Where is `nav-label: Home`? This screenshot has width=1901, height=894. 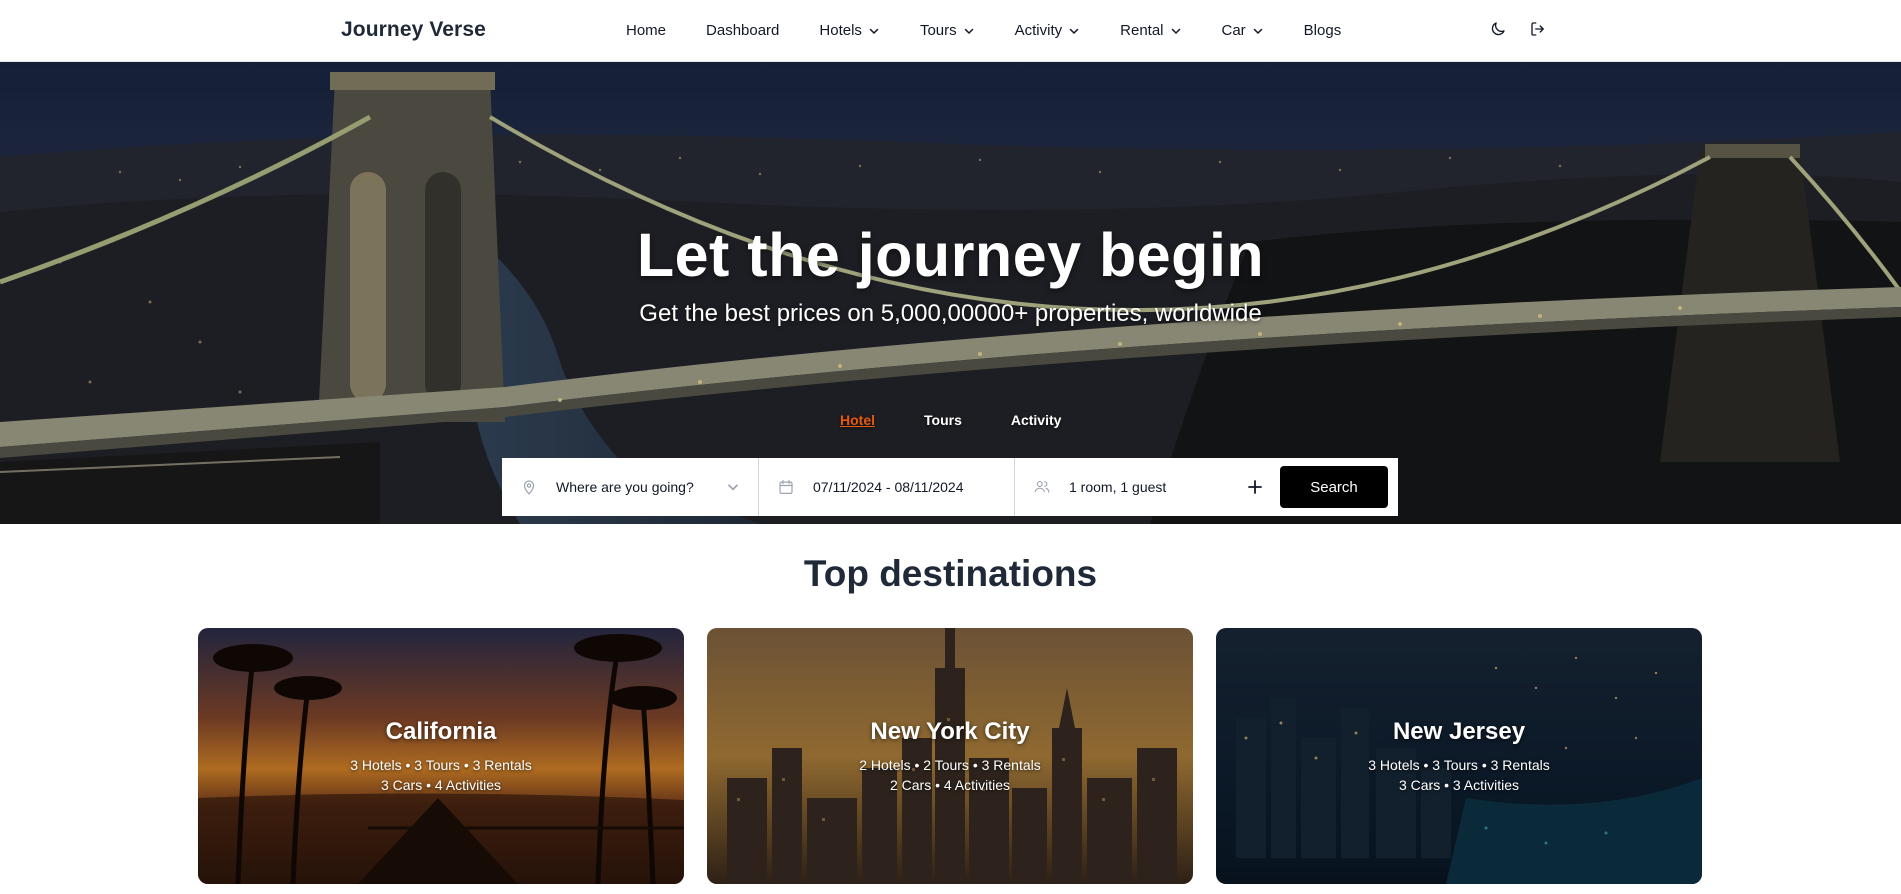
nav-label: Home is located at coordinates (646, 30).